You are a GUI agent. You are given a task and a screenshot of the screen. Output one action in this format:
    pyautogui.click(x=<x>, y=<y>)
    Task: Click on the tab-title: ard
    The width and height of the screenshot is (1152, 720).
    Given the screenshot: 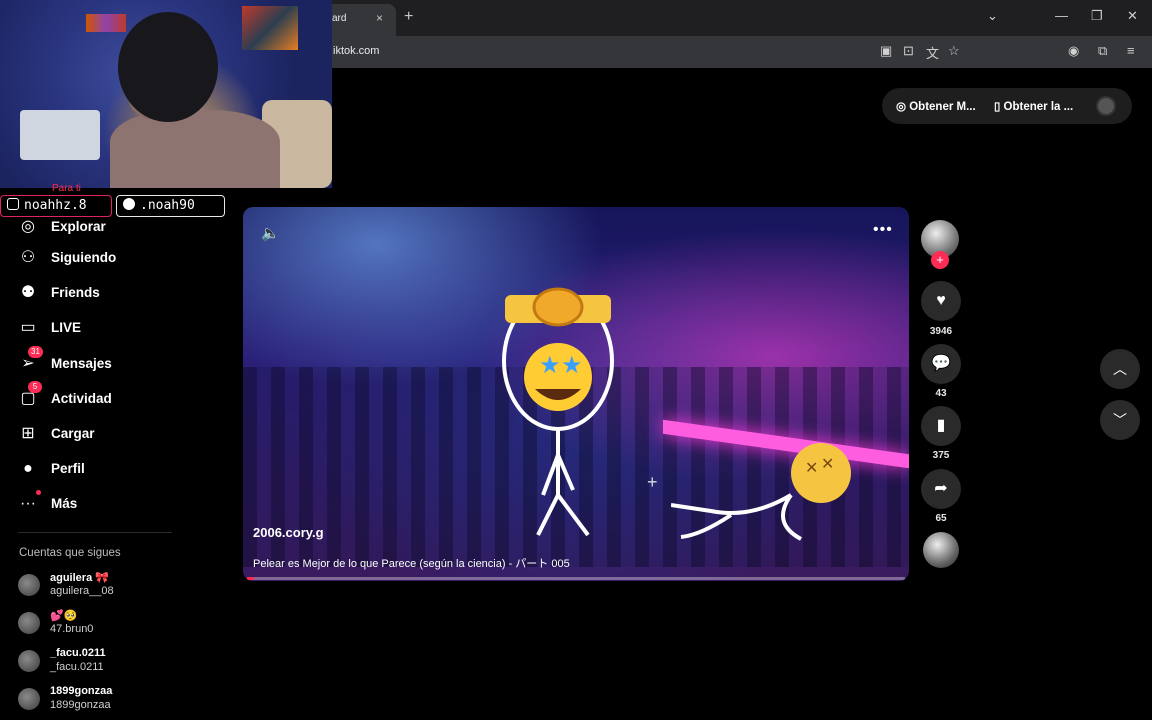 What is the action you would take?
    pyautogui.click(x=339, y=18)
    